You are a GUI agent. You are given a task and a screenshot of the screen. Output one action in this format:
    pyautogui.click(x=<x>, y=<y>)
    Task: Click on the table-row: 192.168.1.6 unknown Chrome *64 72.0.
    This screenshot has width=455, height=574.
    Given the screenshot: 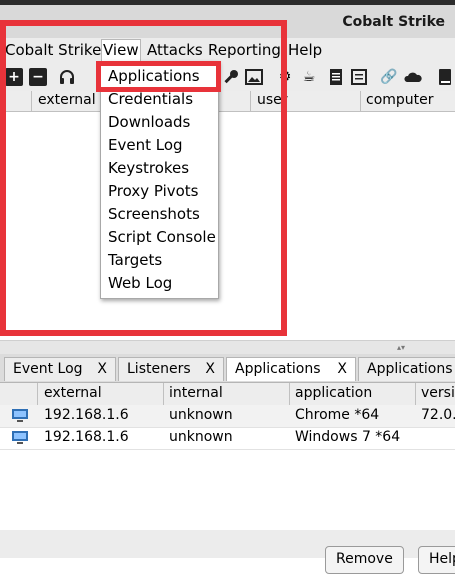 What is the action you would take?
    pyautogui.click(x=227, y=416)
    